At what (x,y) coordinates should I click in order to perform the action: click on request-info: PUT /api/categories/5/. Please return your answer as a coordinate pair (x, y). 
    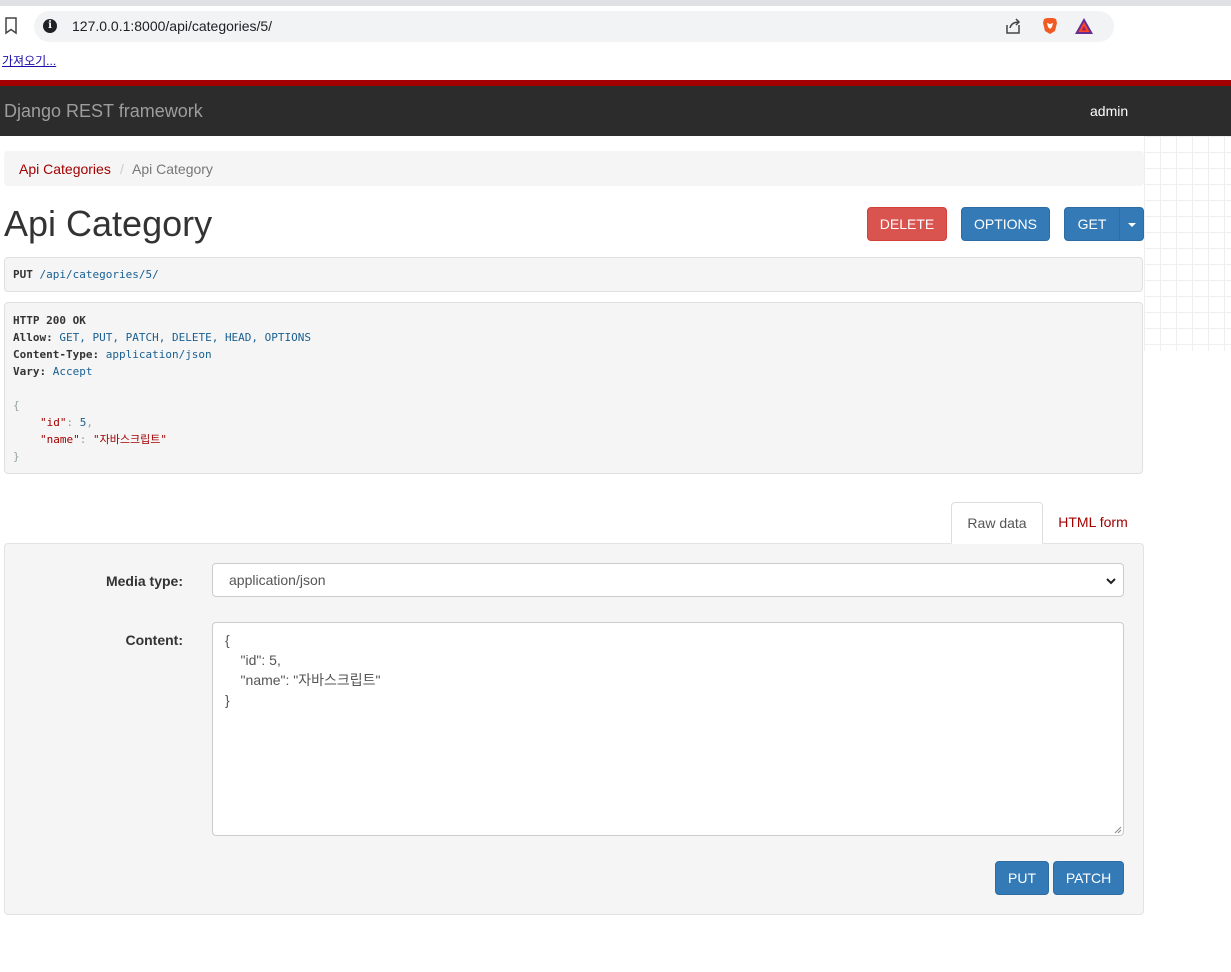
    Looking at the image, I should click on (573, 274).